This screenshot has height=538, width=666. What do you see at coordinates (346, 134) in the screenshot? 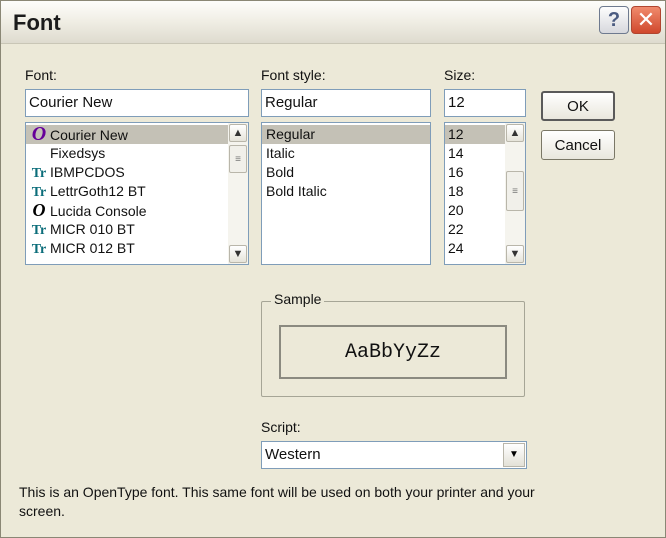
I see `font-style-item: Regular` at bounding box center [346, 134].